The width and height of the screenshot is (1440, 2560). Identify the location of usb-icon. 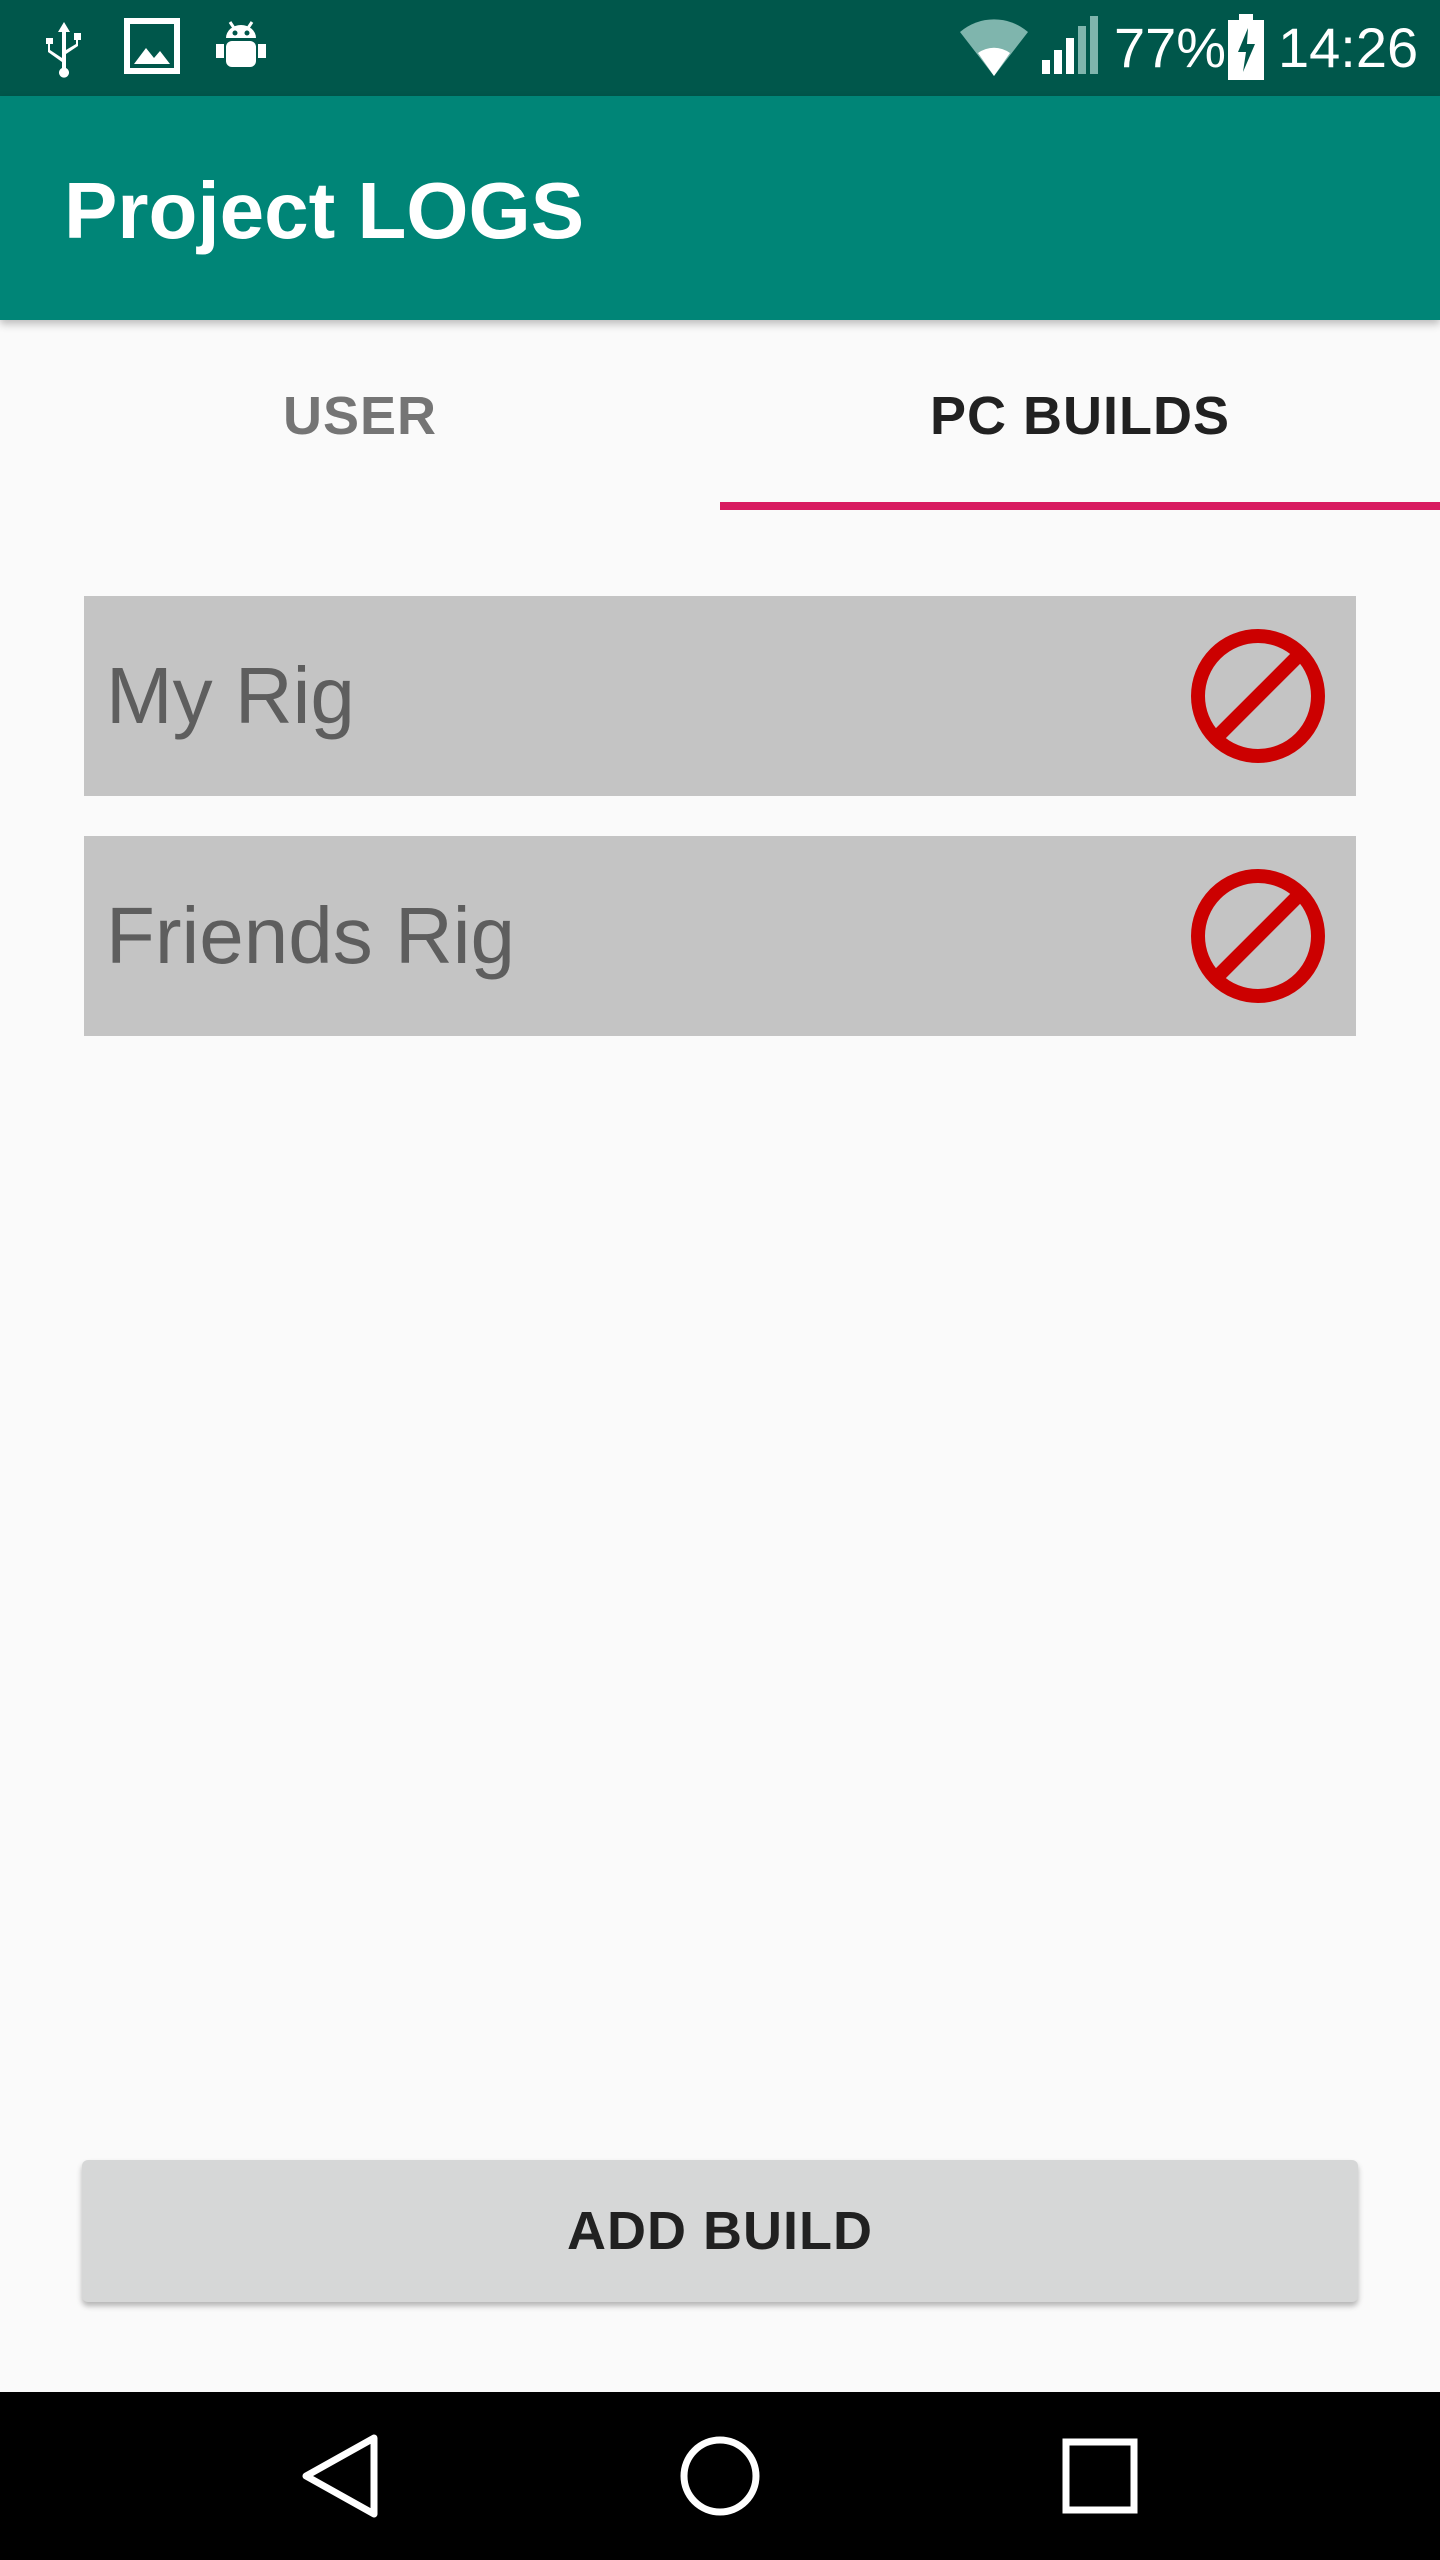
(63, 50).